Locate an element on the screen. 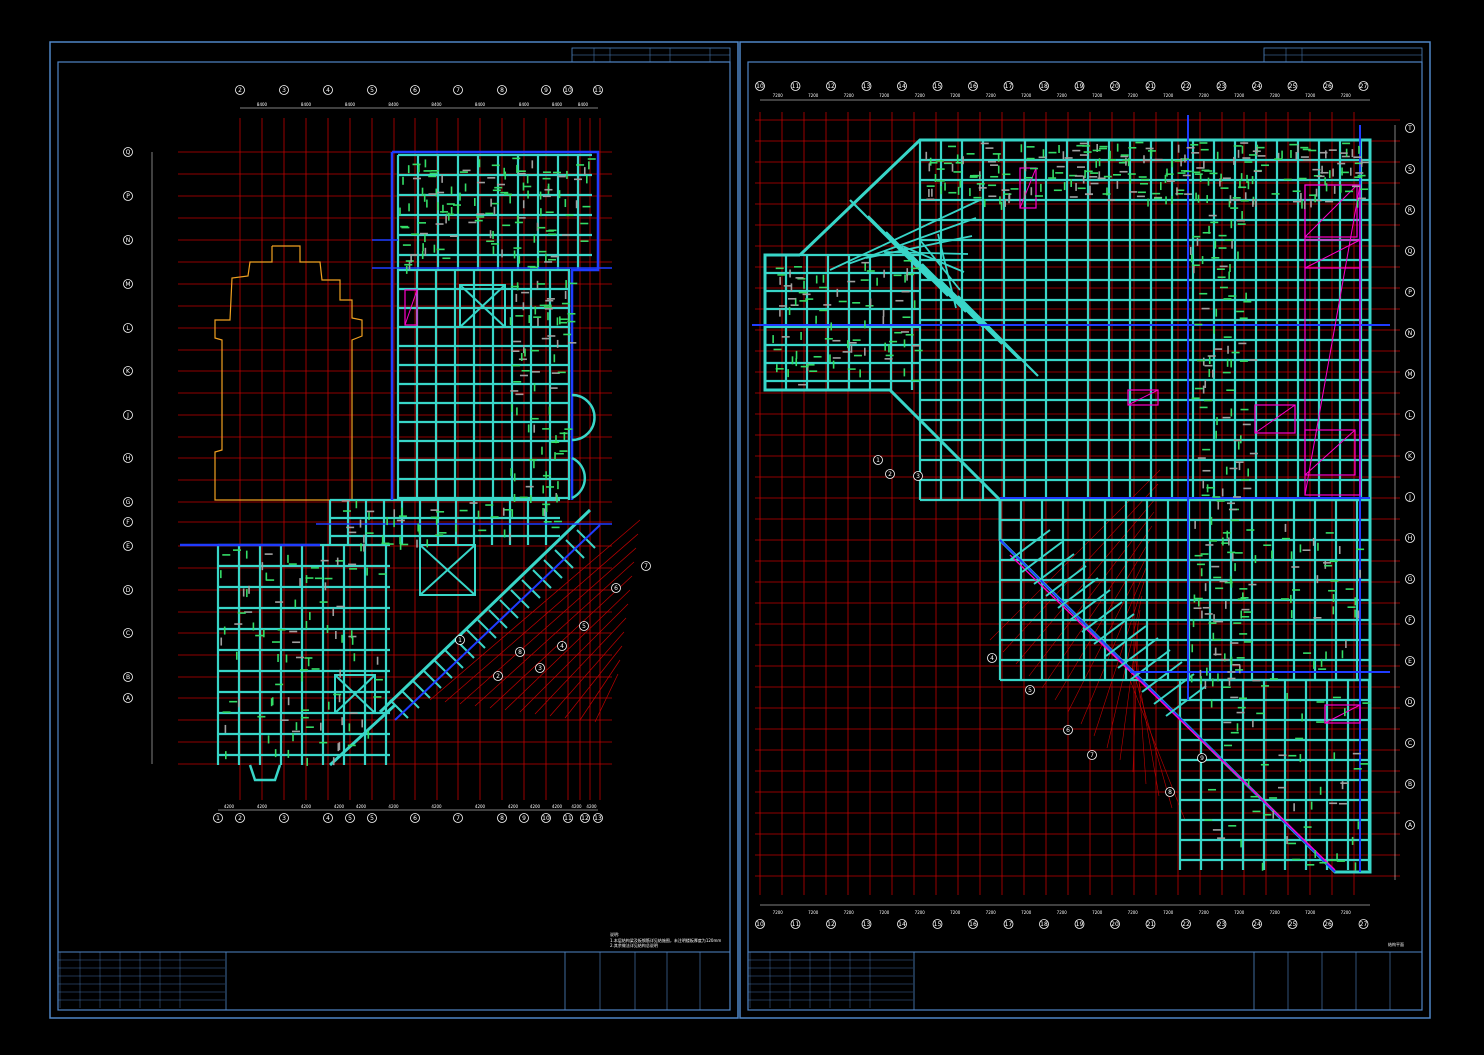  axis-left-label: D is located at coordinates (128, 590).